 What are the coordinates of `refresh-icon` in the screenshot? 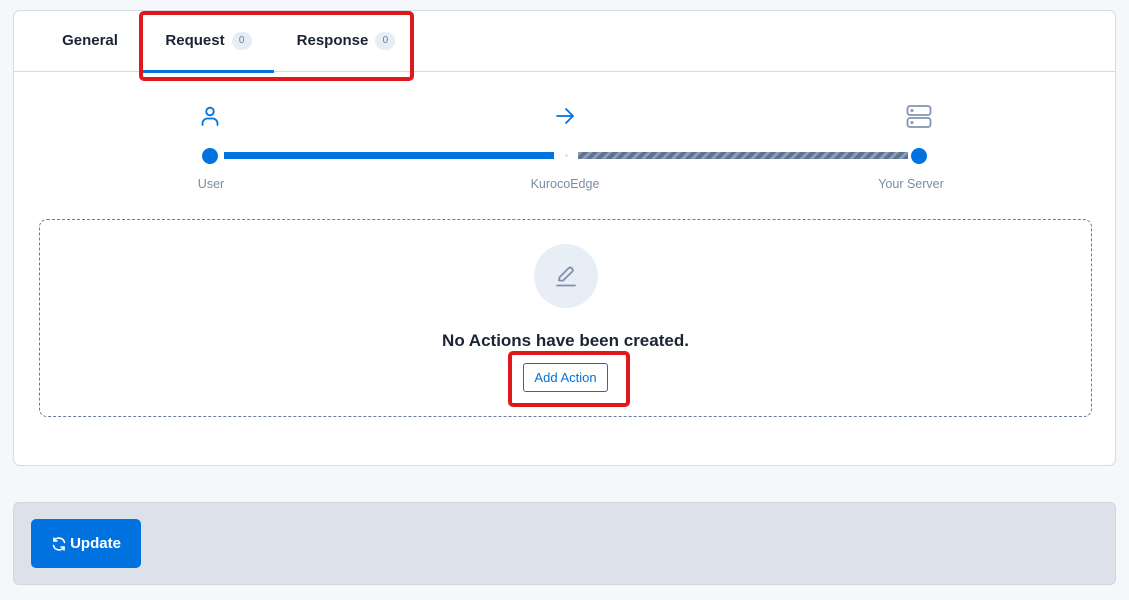 It's located at (59, 543).